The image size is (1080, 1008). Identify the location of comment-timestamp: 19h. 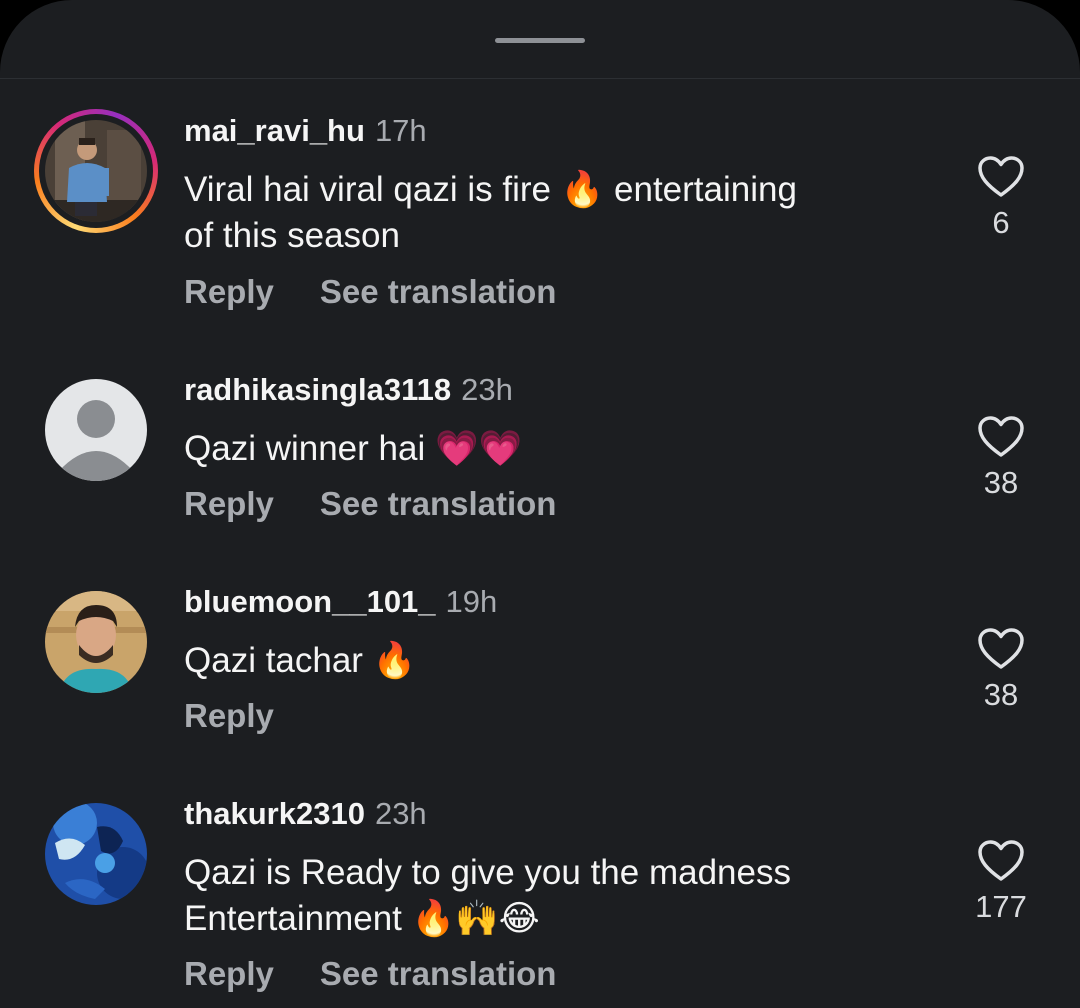
(471, 601).